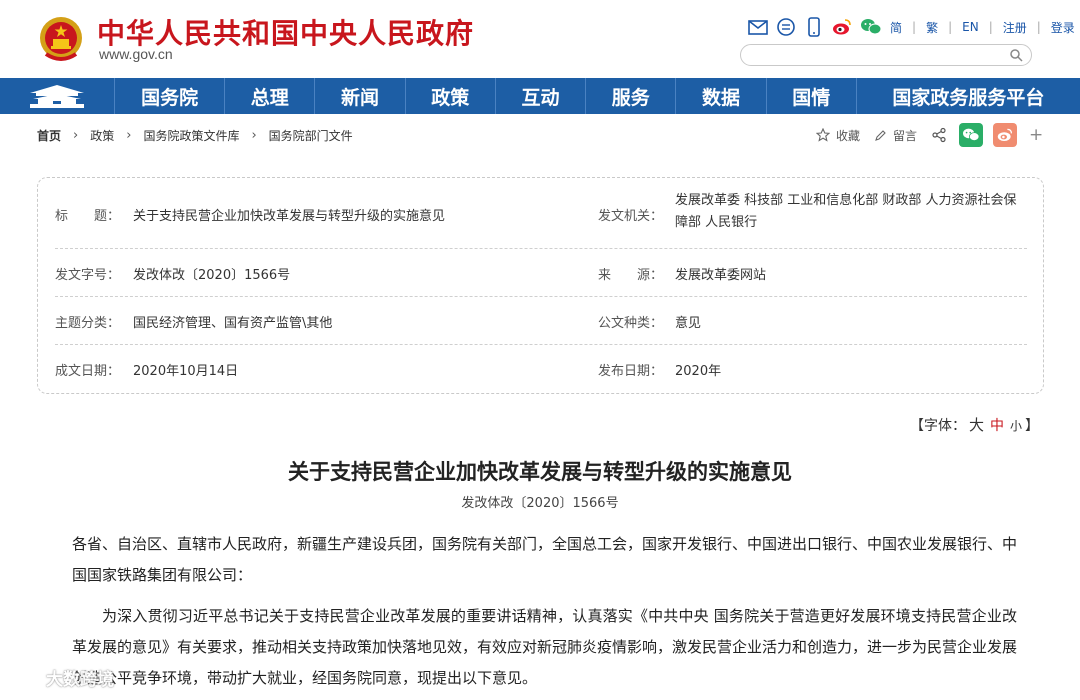  I want to click on font-size-small-button: 小, so click(1016, 426).